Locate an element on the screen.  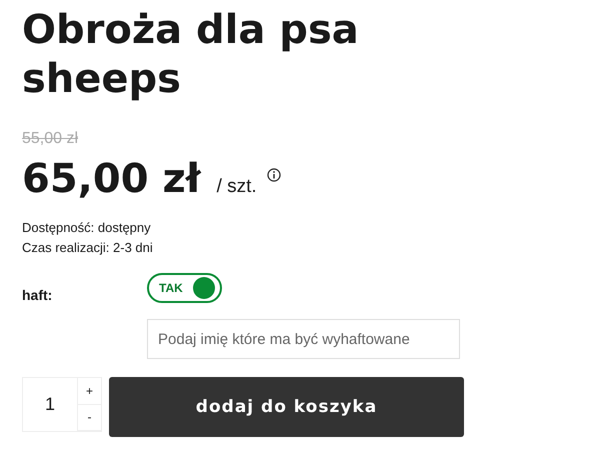
availability-text: Czas realizacji: 2-3 dni is located at coordinates (88, 248).